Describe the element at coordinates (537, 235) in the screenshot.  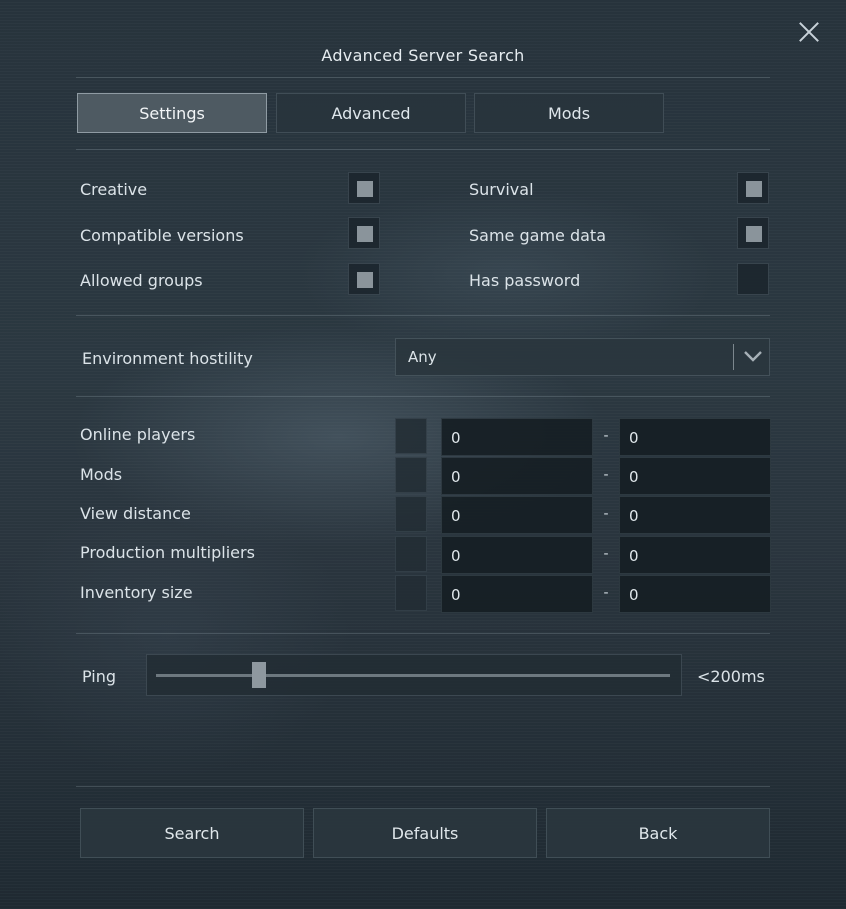
I see `same-game-data-label: Same game data` at that location.